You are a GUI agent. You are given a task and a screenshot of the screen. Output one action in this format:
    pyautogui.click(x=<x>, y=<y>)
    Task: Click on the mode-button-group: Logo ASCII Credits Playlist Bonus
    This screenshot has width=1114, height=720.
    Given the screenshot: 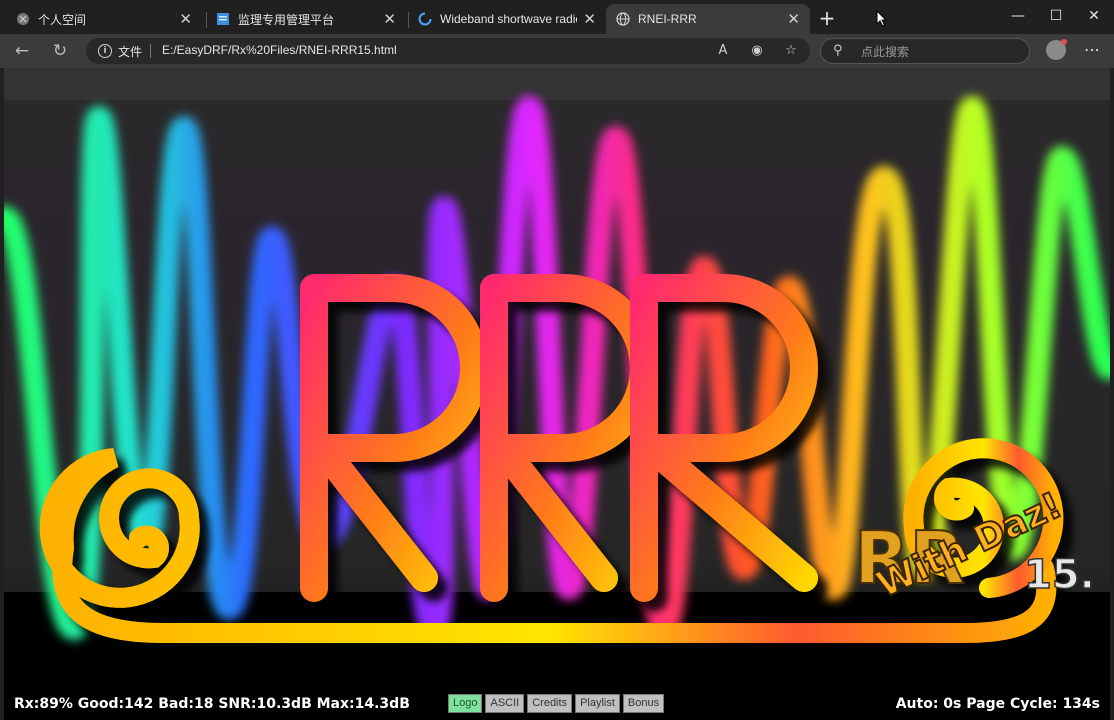 What is the action you would take?
    pyautogui.click(x=556, y=703)
    